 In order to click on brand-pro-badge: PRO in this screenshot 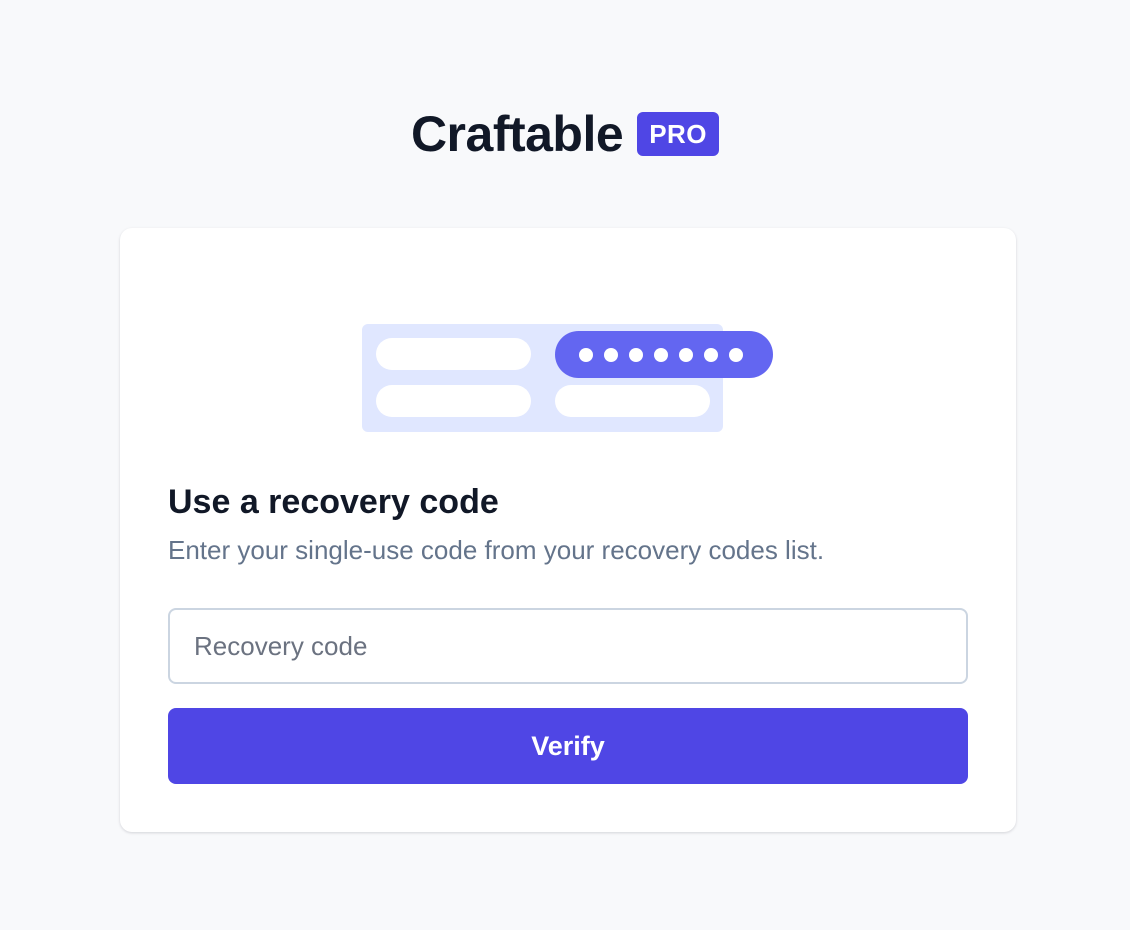, I will do `click(678, 134)`.